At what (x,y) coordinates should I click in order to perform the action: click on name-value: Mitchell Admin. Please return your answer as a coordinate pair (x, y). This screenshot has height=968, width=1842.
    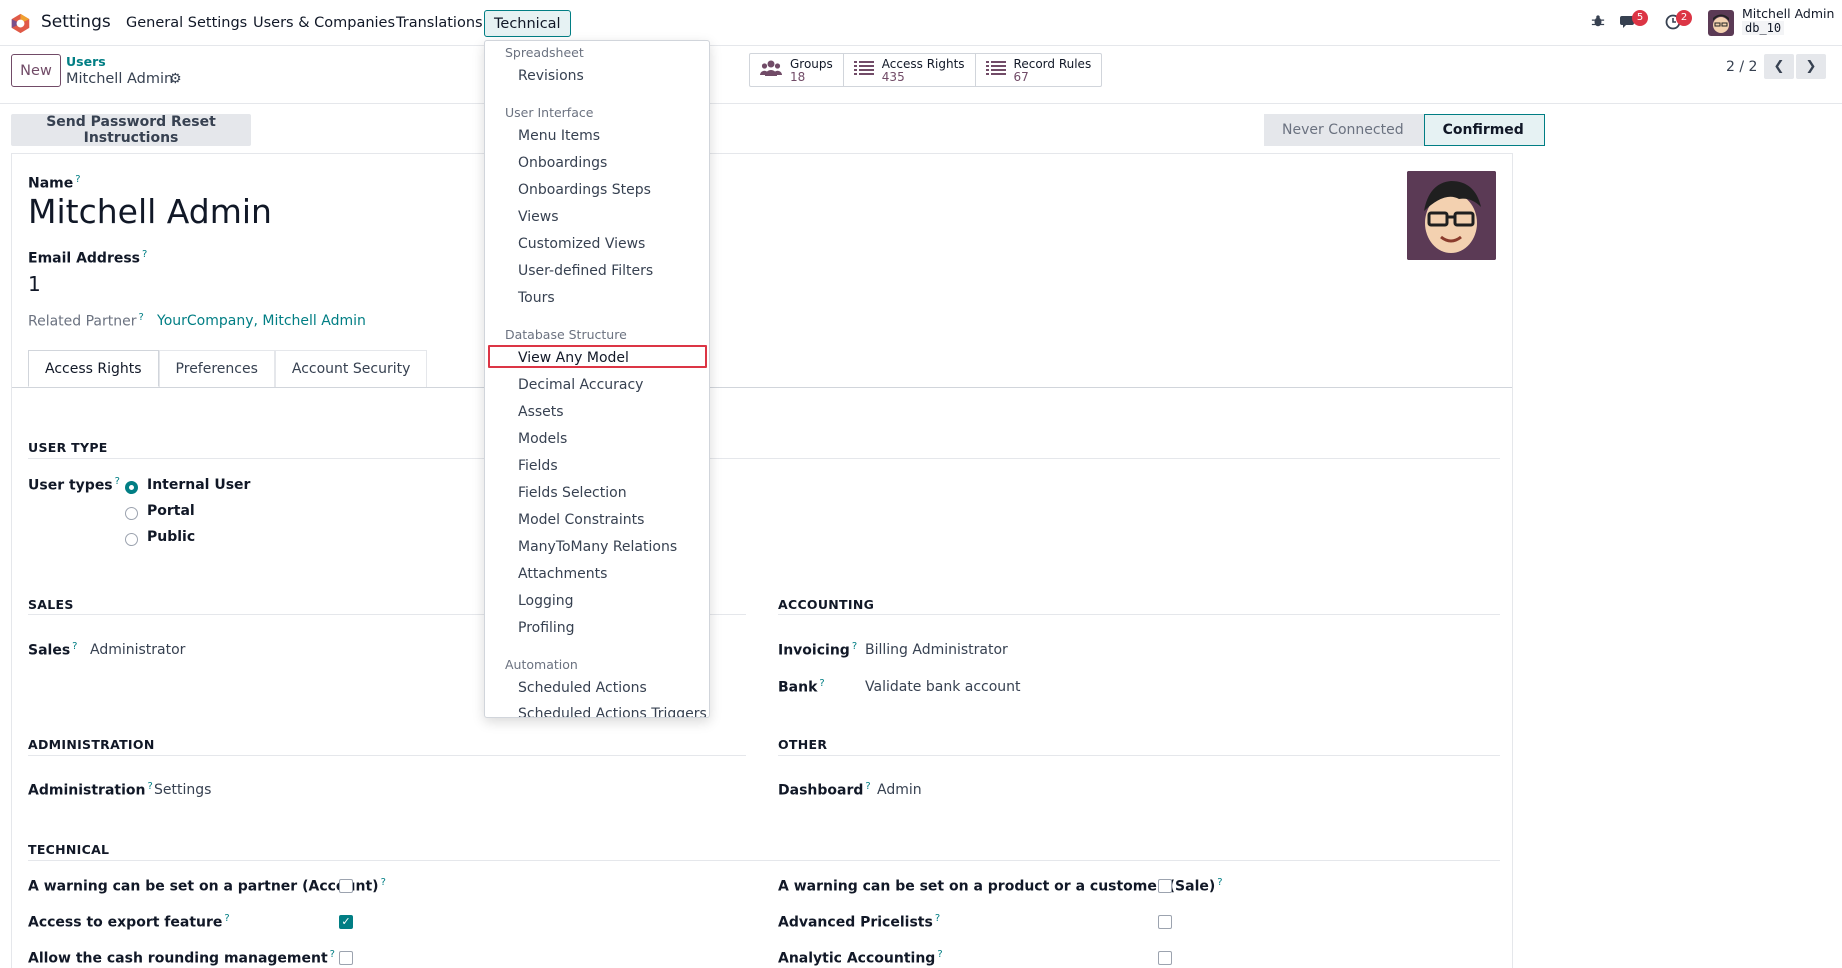
    Looking at the image, I should click on (150, 211).